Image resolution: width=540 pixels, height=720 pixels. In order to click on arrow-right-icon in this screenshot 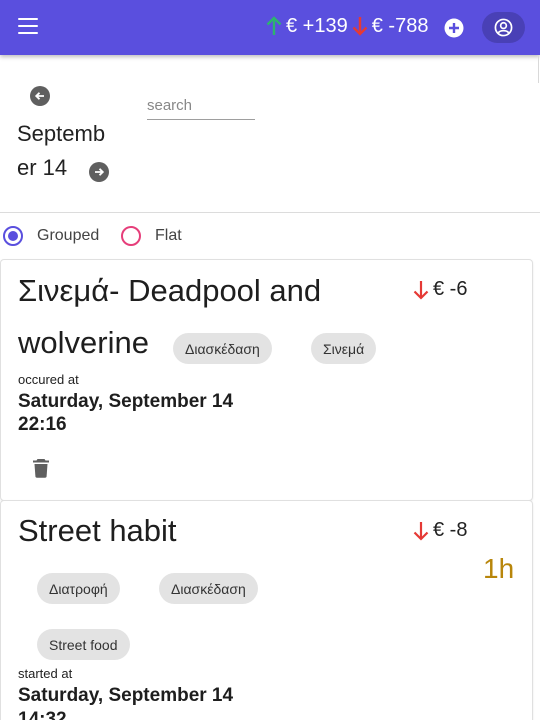, I will do `click(100, 172)`.